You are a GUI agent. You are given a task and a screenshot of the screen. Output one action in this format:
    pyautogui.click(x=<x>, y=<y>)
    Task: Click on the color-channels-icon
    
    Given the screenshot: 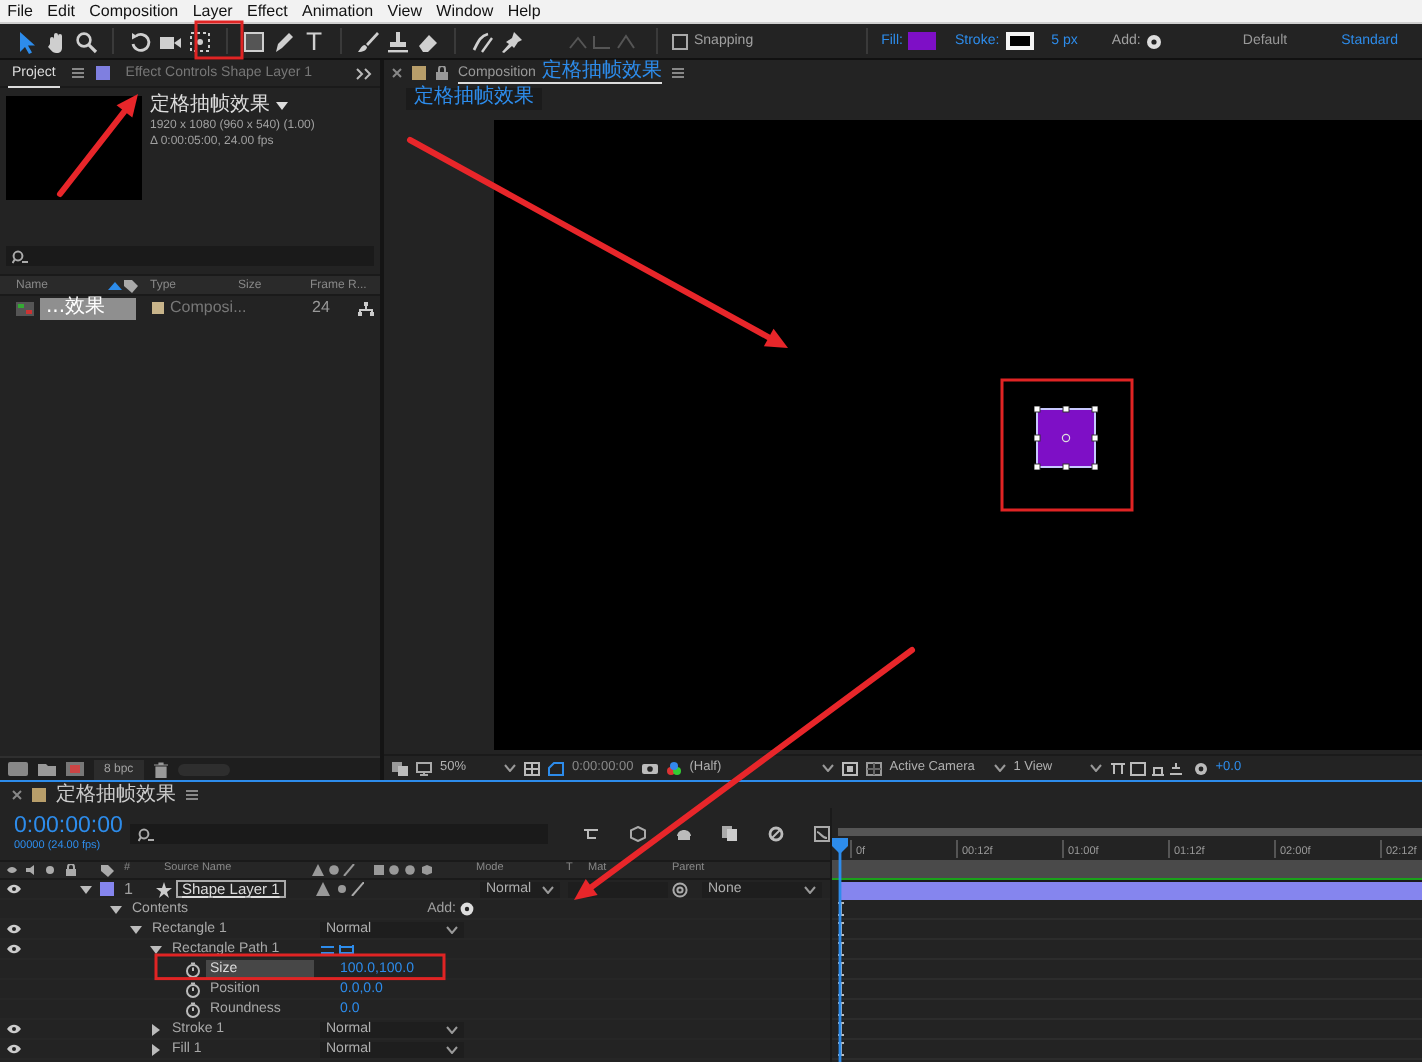 What is the action you would take?
    pyautogui.click(x=673, y=768)
    